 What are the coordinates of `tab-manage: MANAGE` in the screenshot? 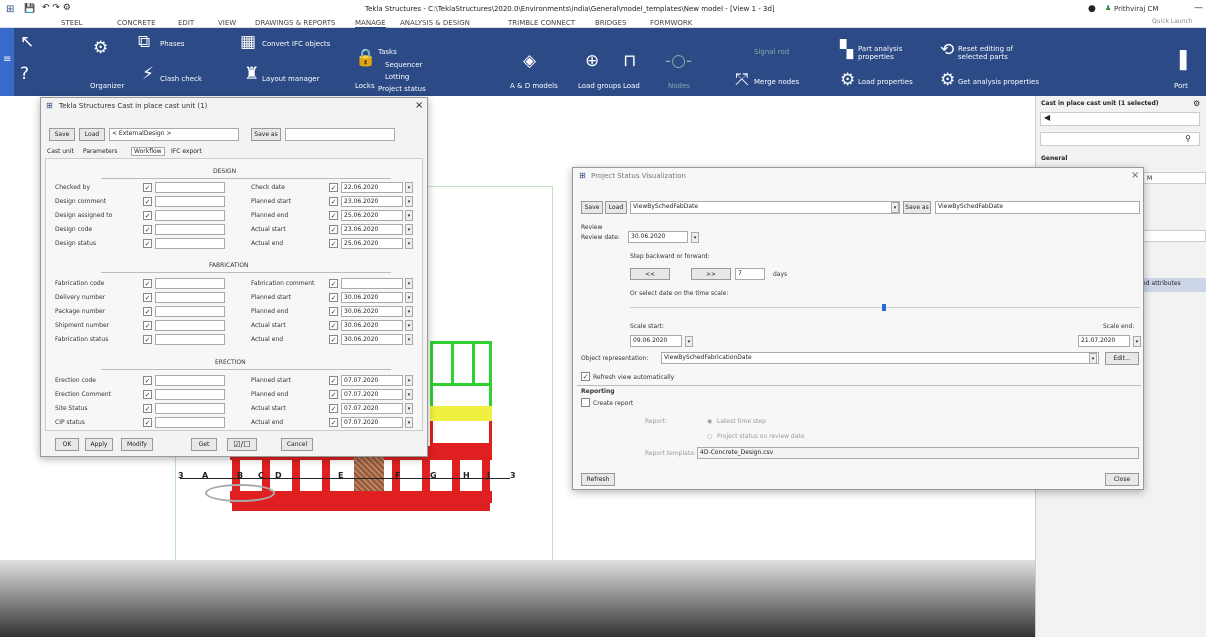 It's located at (370, 23).